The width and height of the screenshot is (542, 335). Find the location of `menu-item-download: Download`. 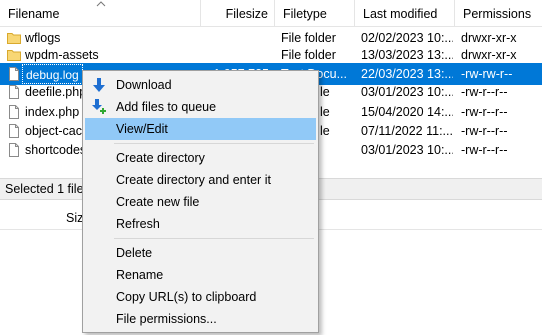

menu-item-download: Download is located at coordinates (200, 85).